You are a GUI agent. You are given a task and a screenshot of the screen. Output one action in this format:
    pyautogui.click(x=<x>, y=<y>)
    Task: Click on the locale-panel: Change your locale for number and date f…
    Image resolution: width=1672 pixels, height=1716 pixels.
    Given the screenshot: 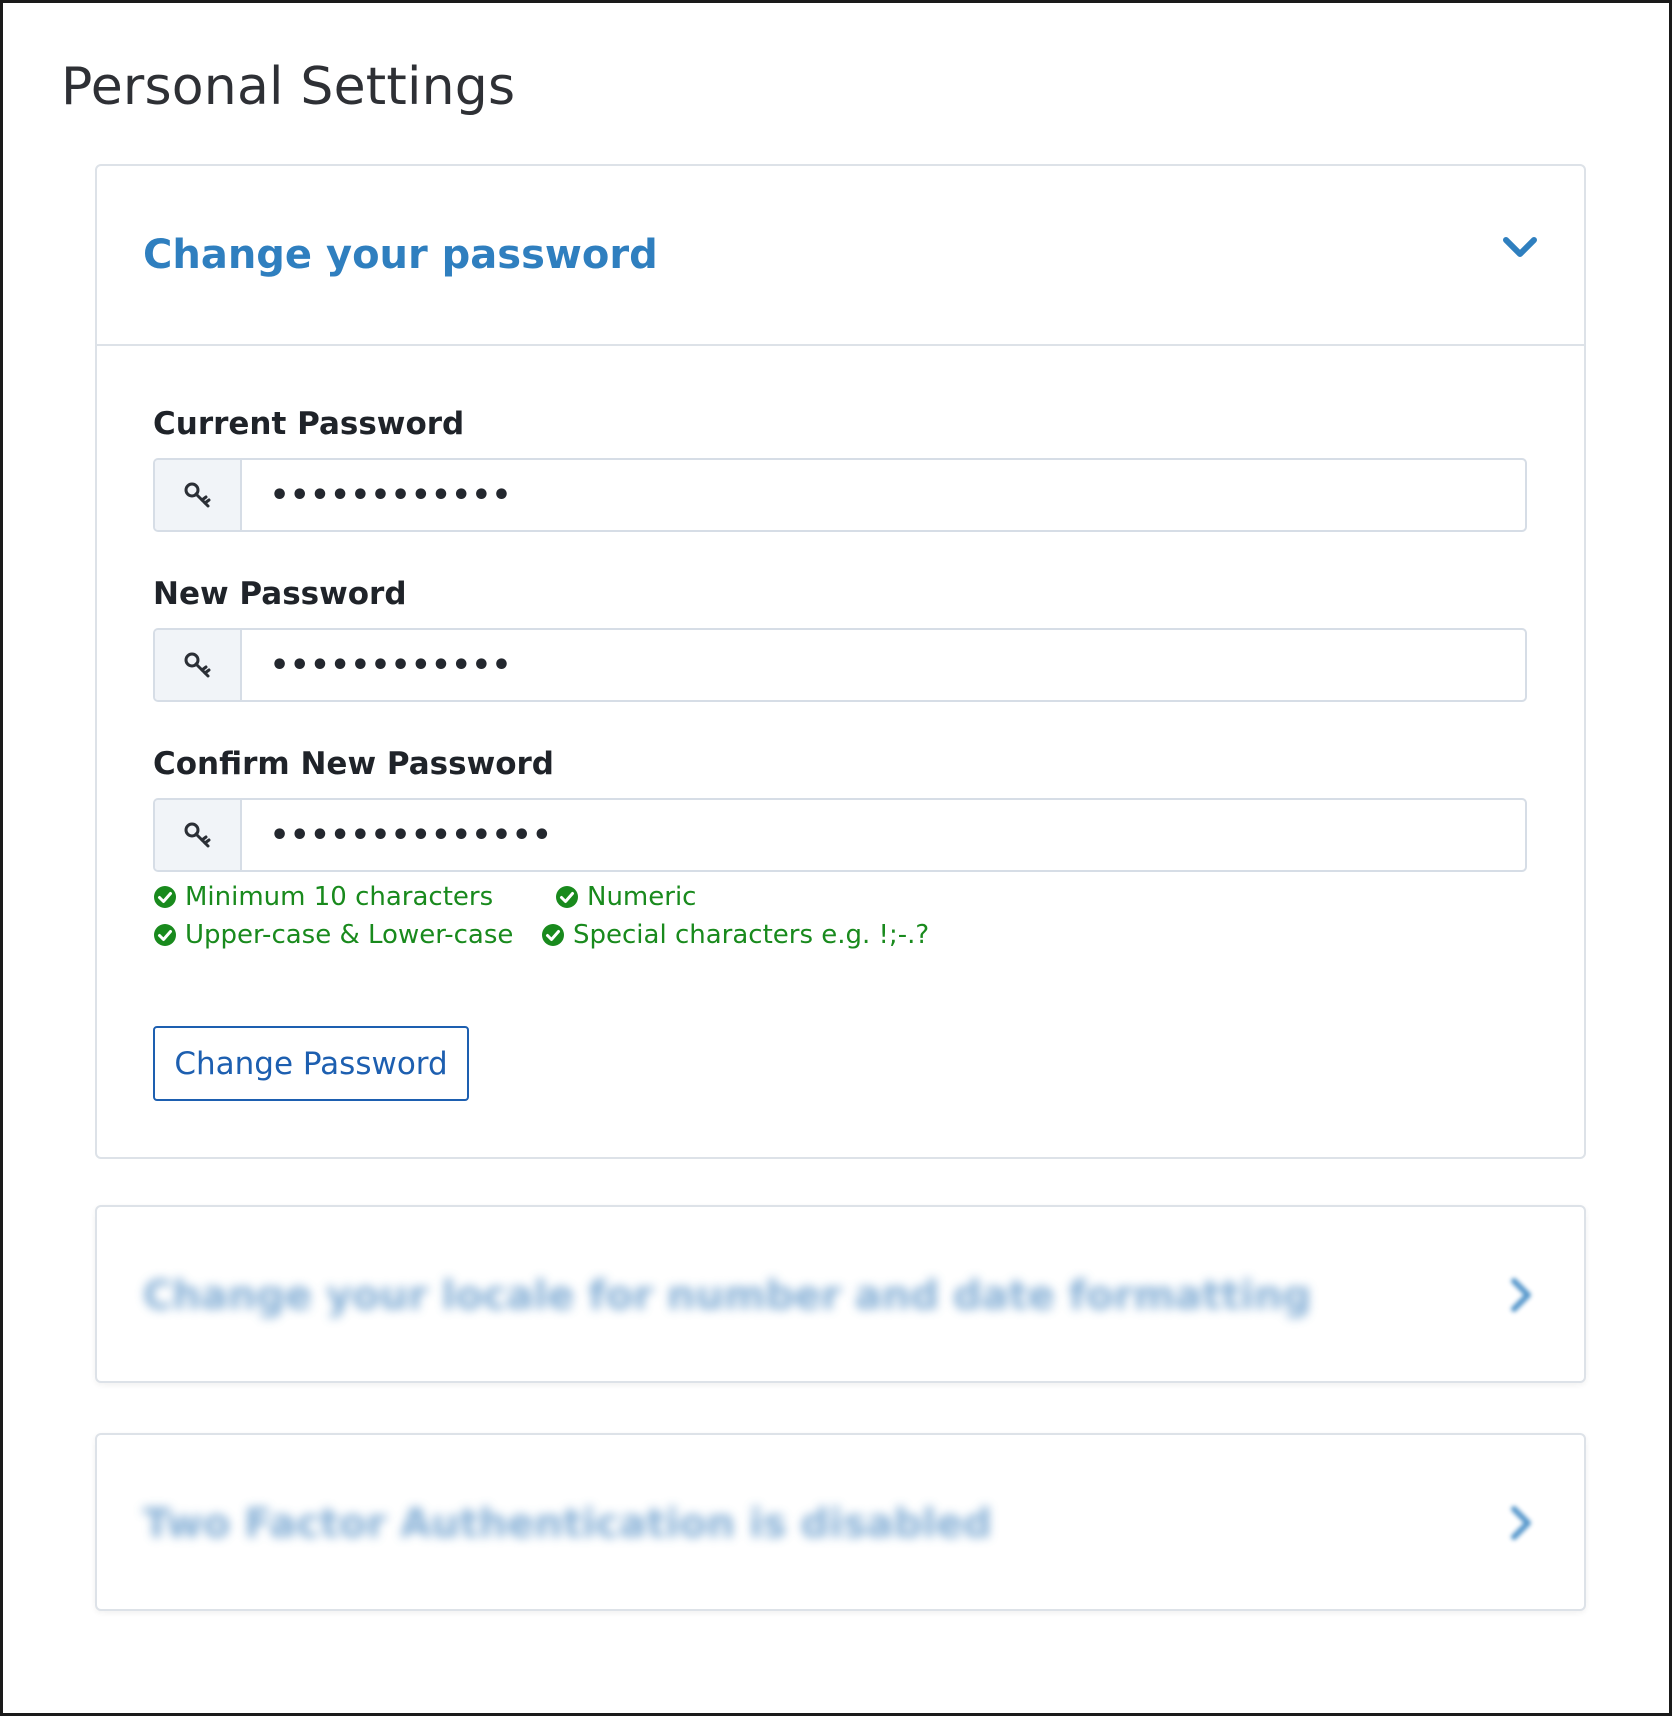 What is the action you would take?
    pyautogui.click(x=840, y=1294)
    